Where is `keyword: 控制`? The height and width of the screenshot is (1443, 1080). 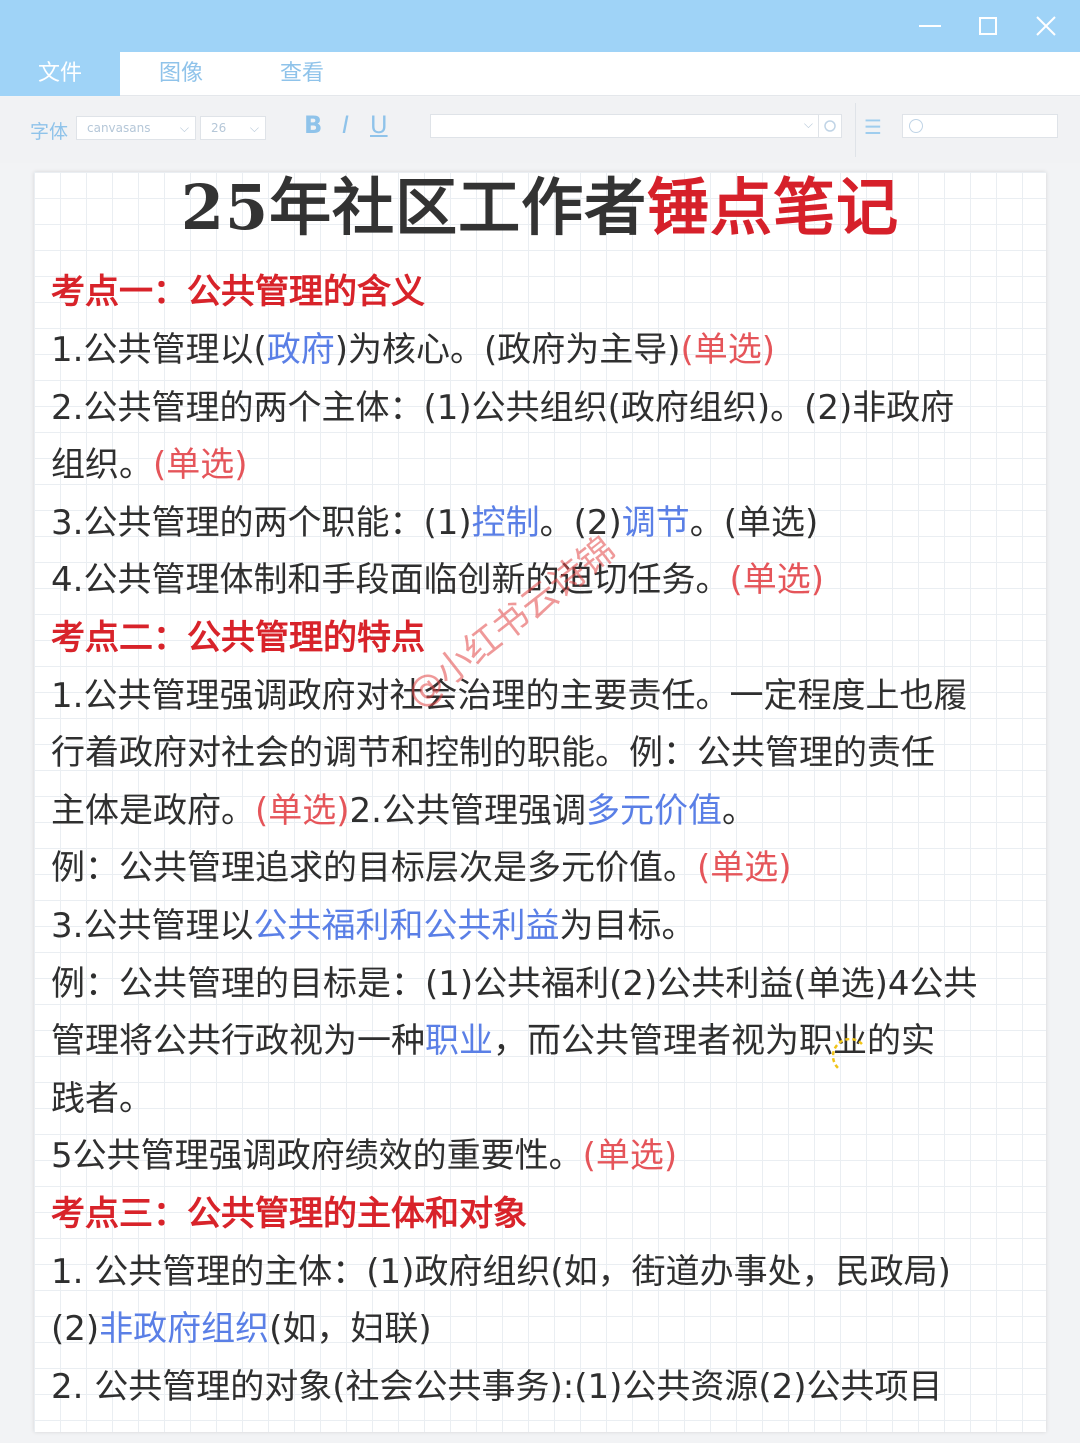
keyword: 控制 is located at coordinates (505, 523).